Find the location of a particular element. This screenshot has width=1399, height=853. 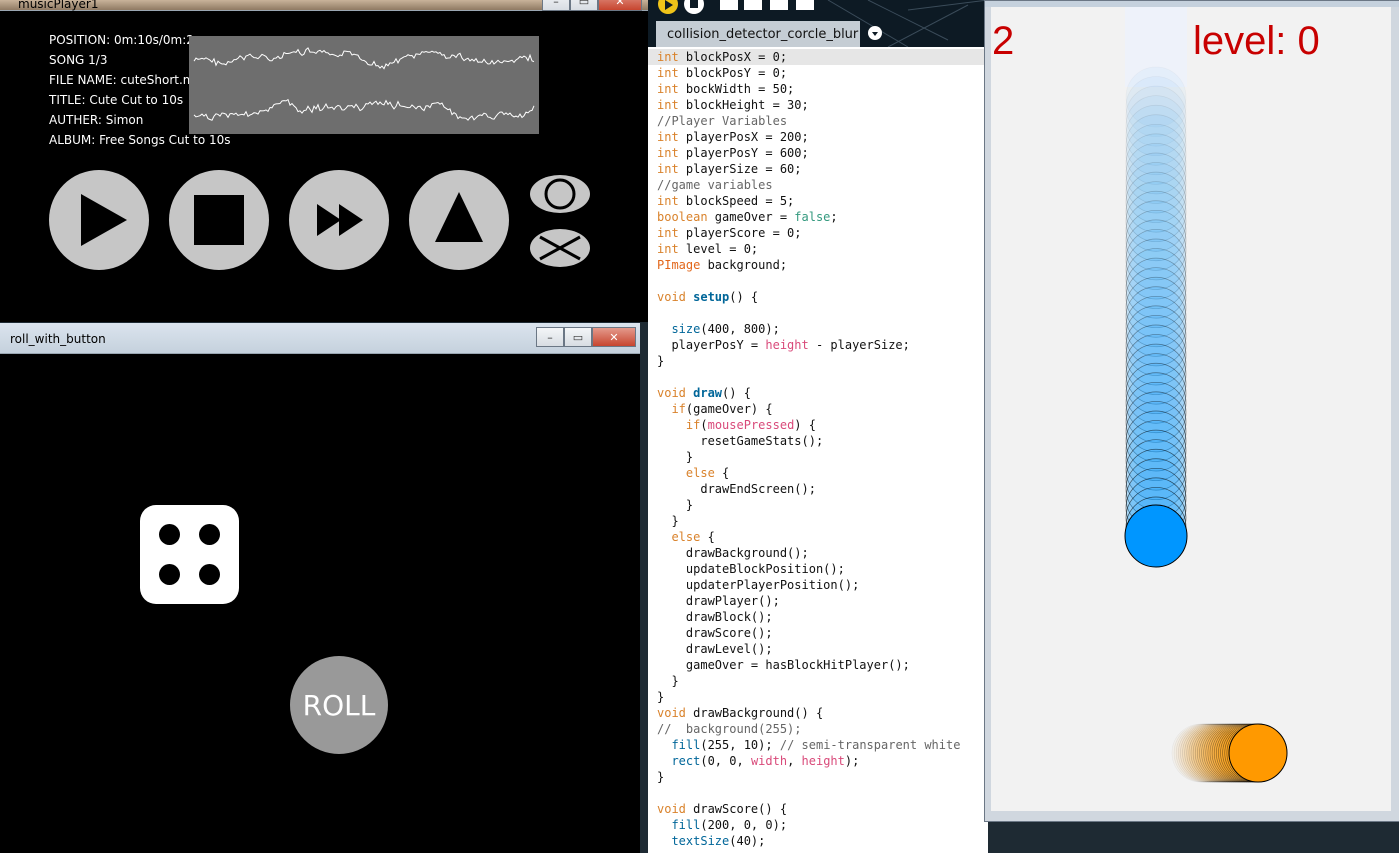

code-line: int playerPosX = 200; is located at coordinates (733, 137).